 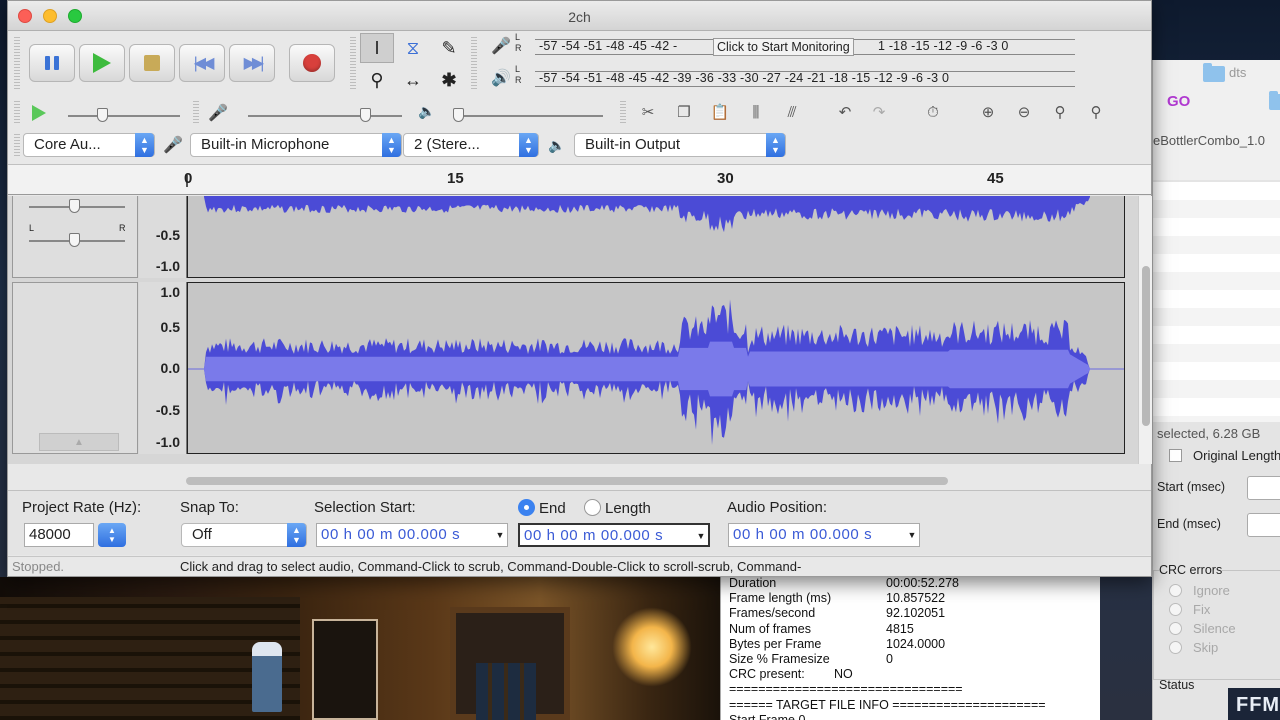 I want to click on folder-name: dts, so click(x=1237, y=72).